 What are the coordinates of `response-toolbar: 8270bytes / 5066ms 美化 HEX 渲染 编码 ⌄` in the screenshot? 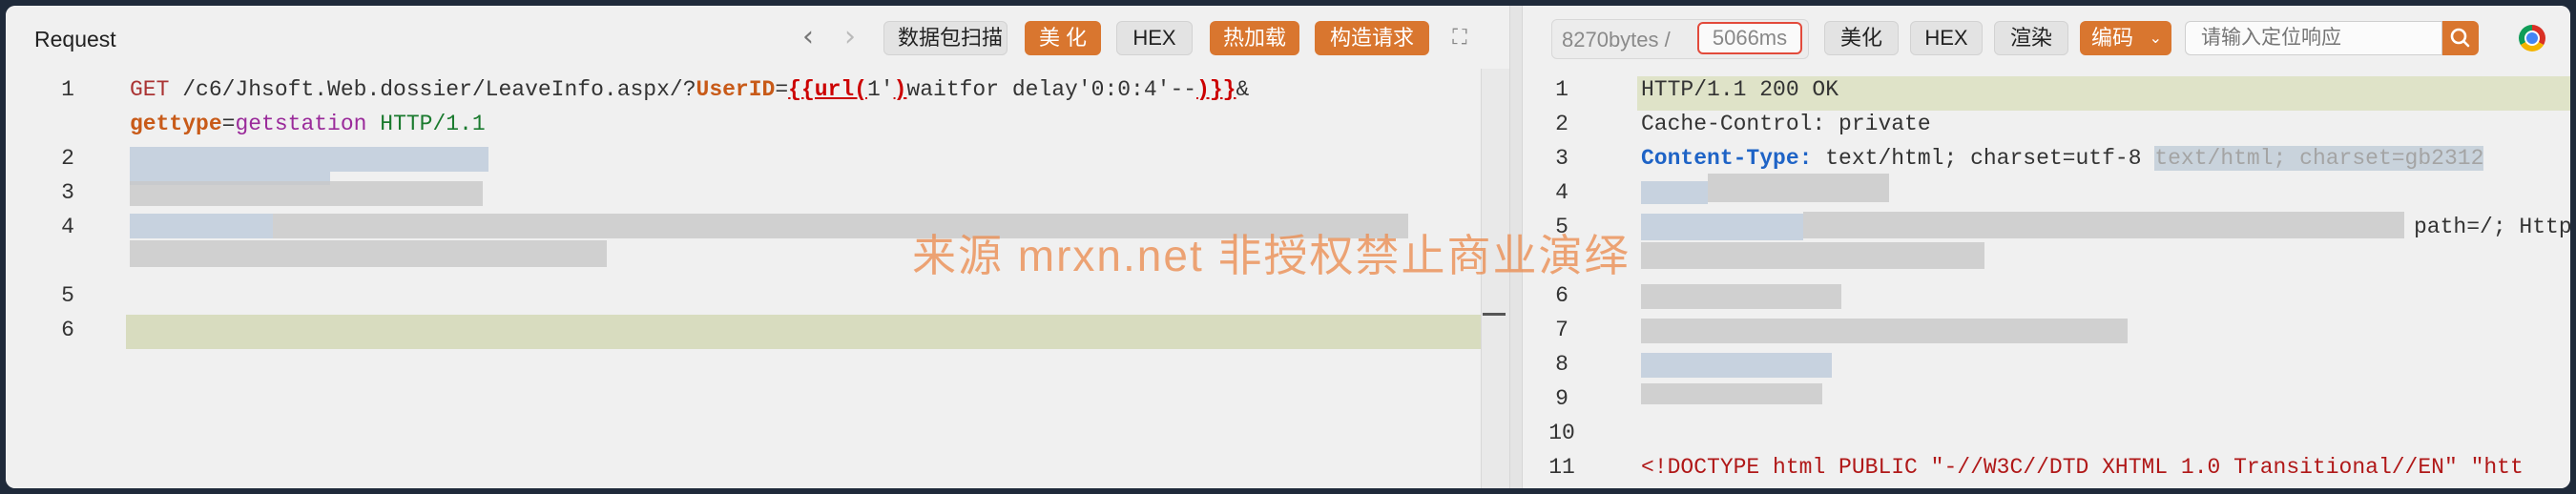 It's located at (2046, 37).